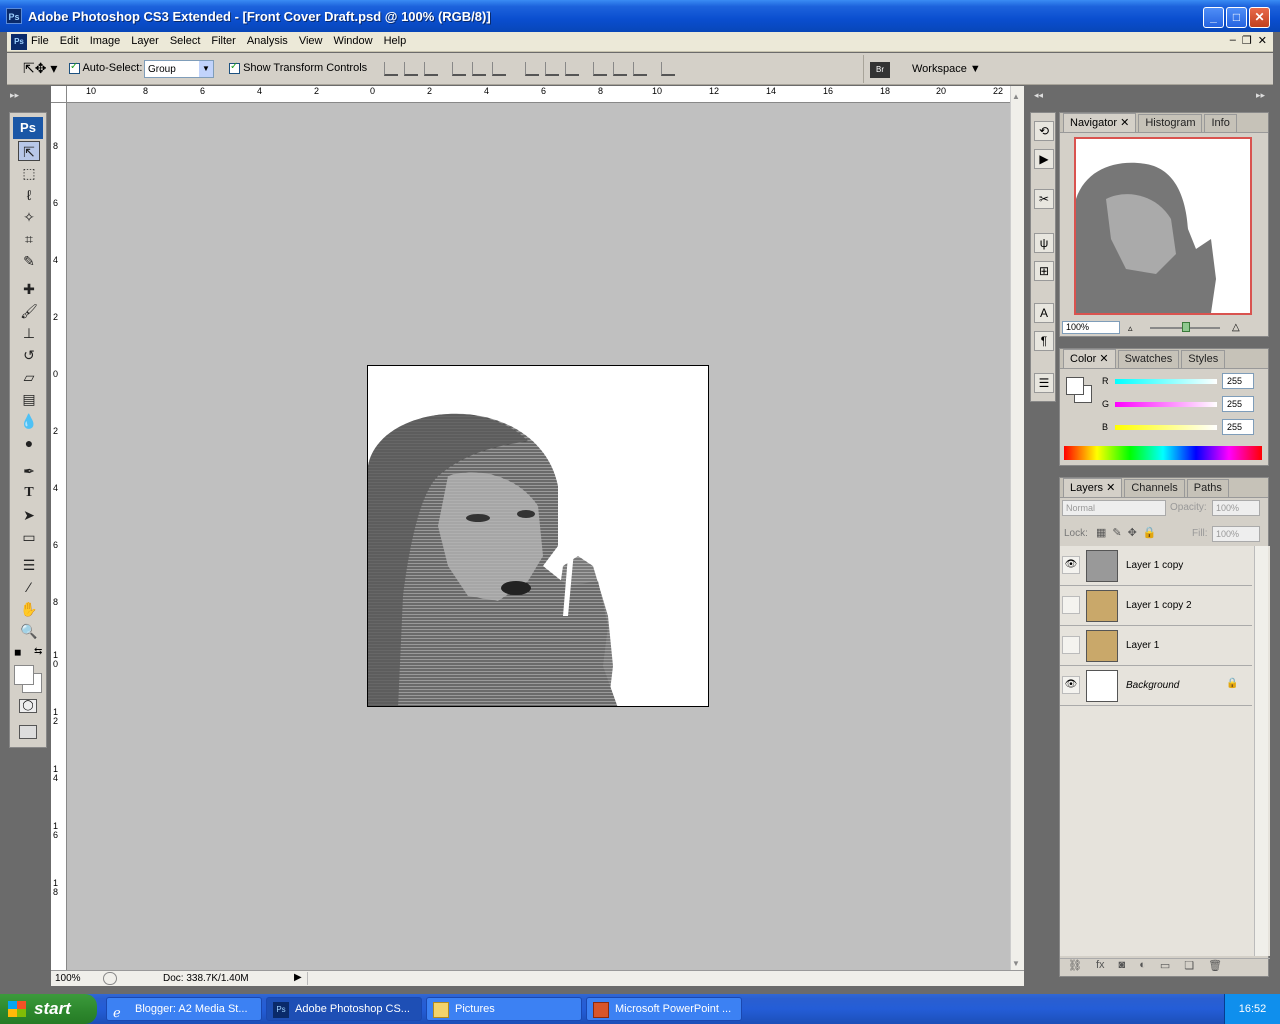  Describe the element at coordinates (352, 41) in the screenshot. I see `menu-window: Window` at that location.